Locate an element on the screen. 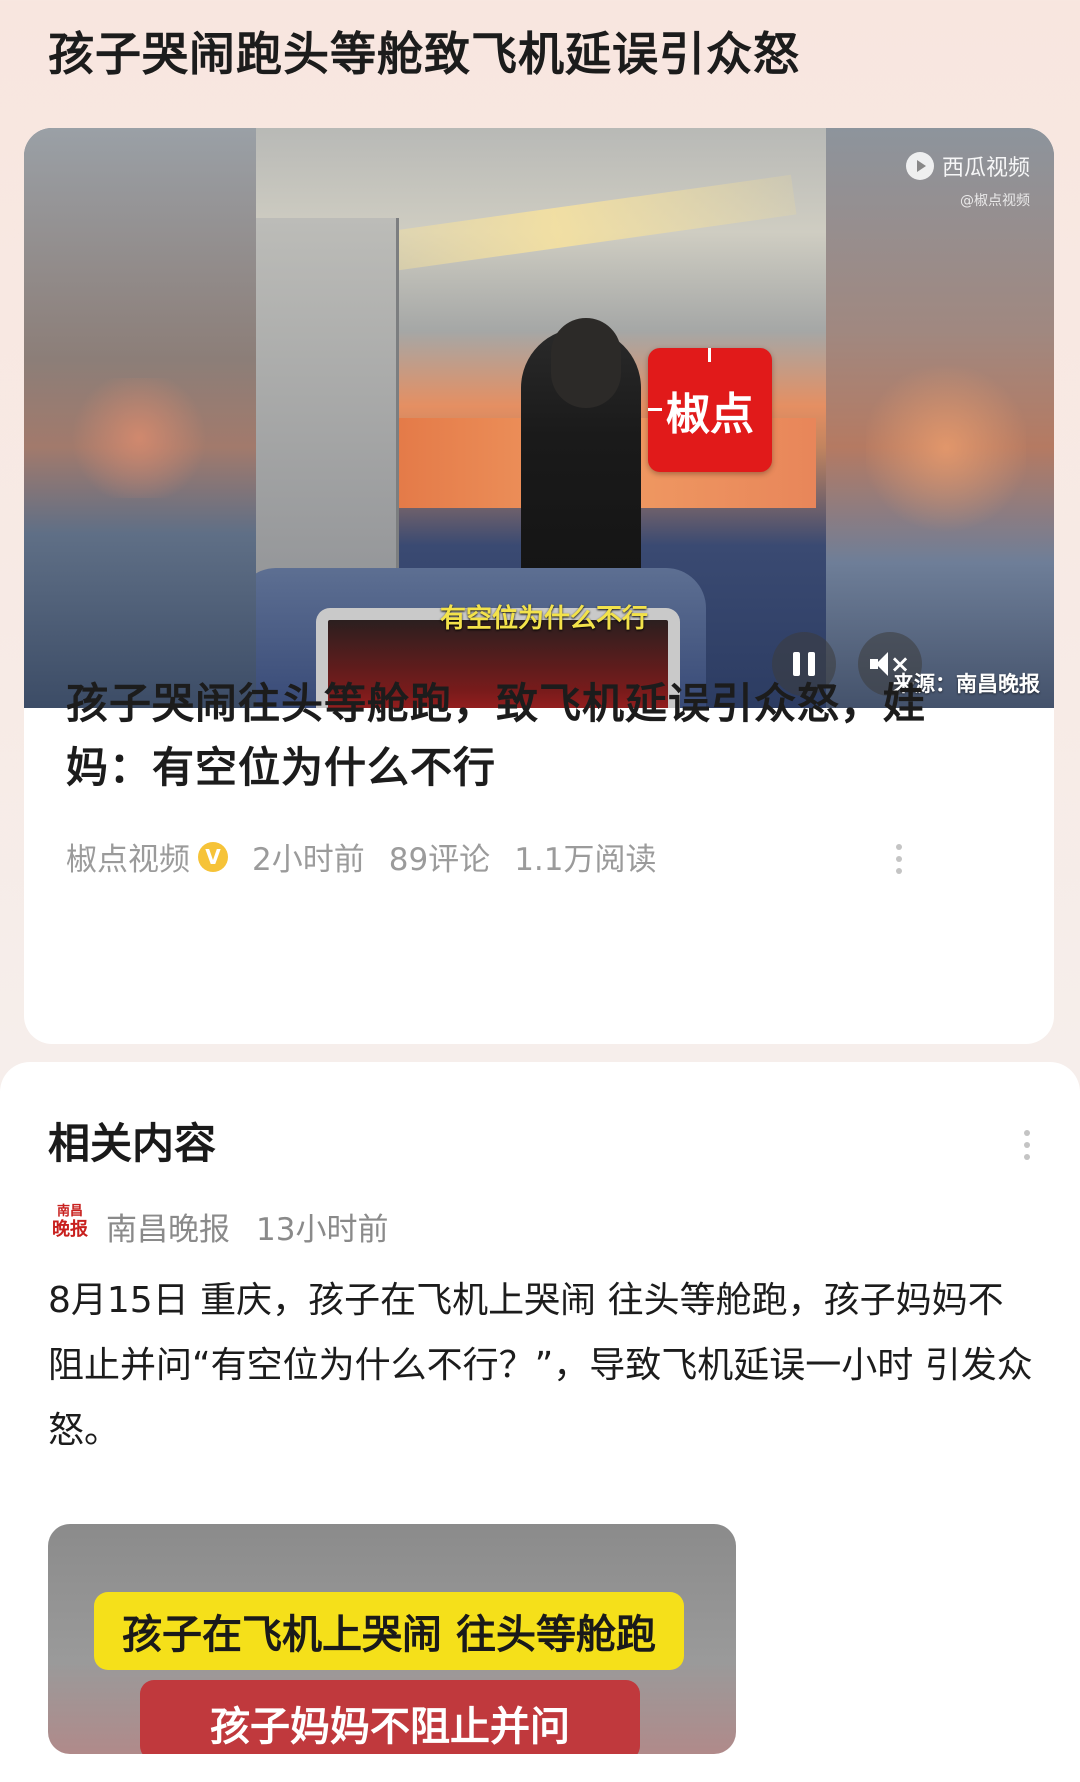 The image size is (1080, 1782). watermark-sub-text: @椒点视频 is located at coordinates (995, 201).